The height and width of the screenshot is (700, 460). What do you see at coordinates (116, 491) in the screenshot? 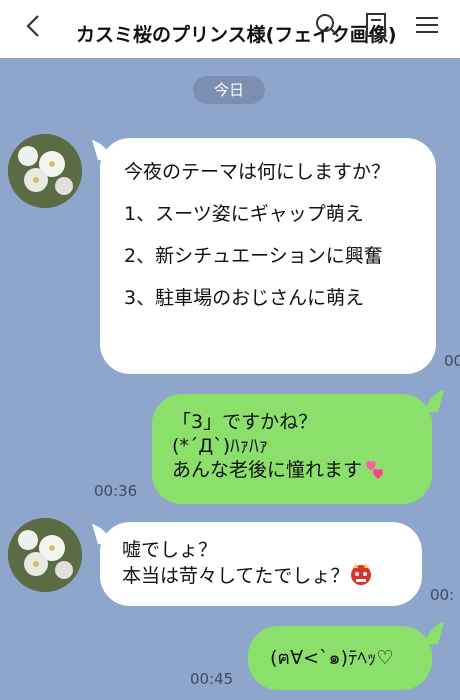
I see `message-time: 00:36` at bounding box center [116, 491].